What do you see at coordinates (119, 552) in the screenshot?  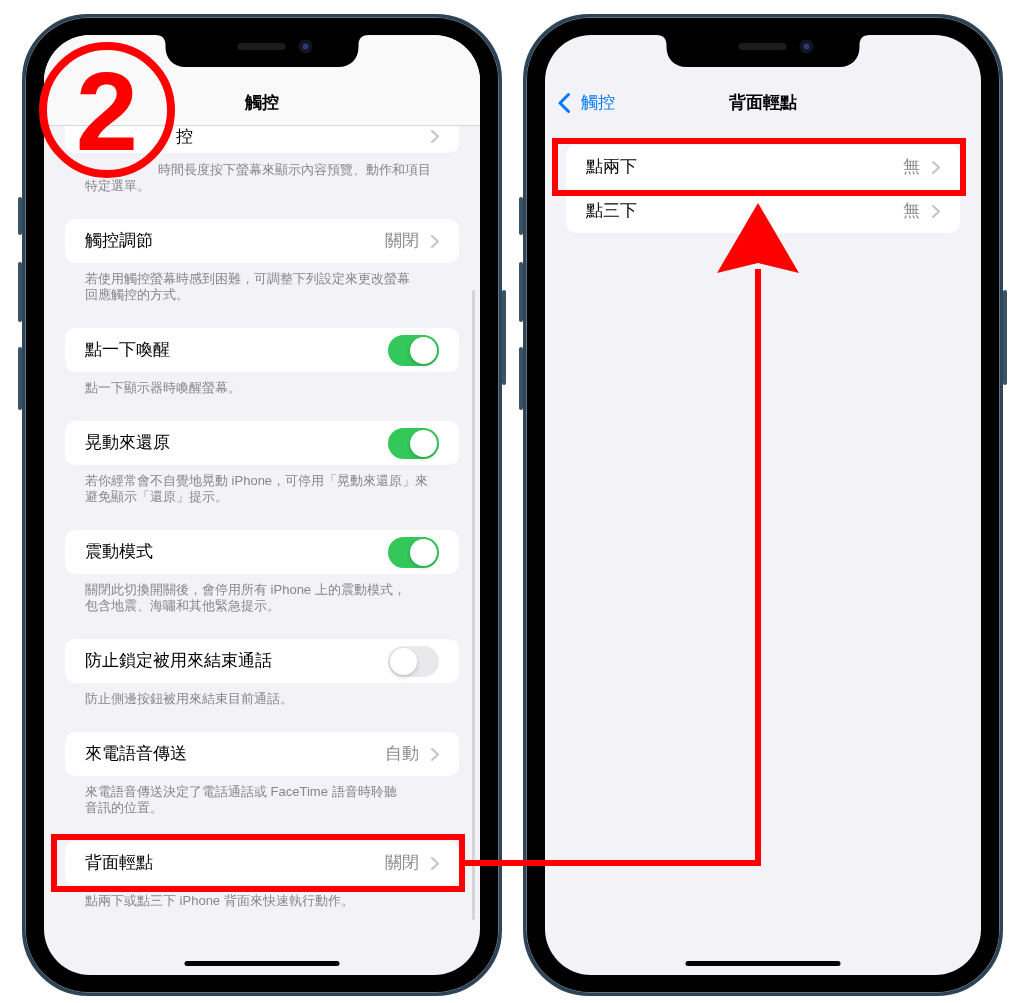 I see `row-label: 震動模式` at bounding box center [119, 552].